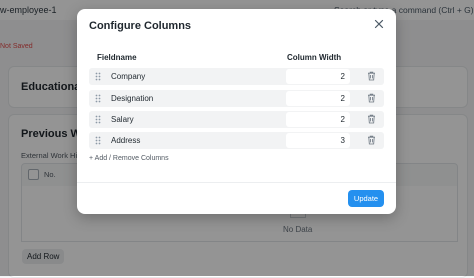 The width and height of the screenshot is (474, 278). Describe the element at coordinates (140, 26) in the screenshot. I see `dialog-title: Configure Columns` at that location.